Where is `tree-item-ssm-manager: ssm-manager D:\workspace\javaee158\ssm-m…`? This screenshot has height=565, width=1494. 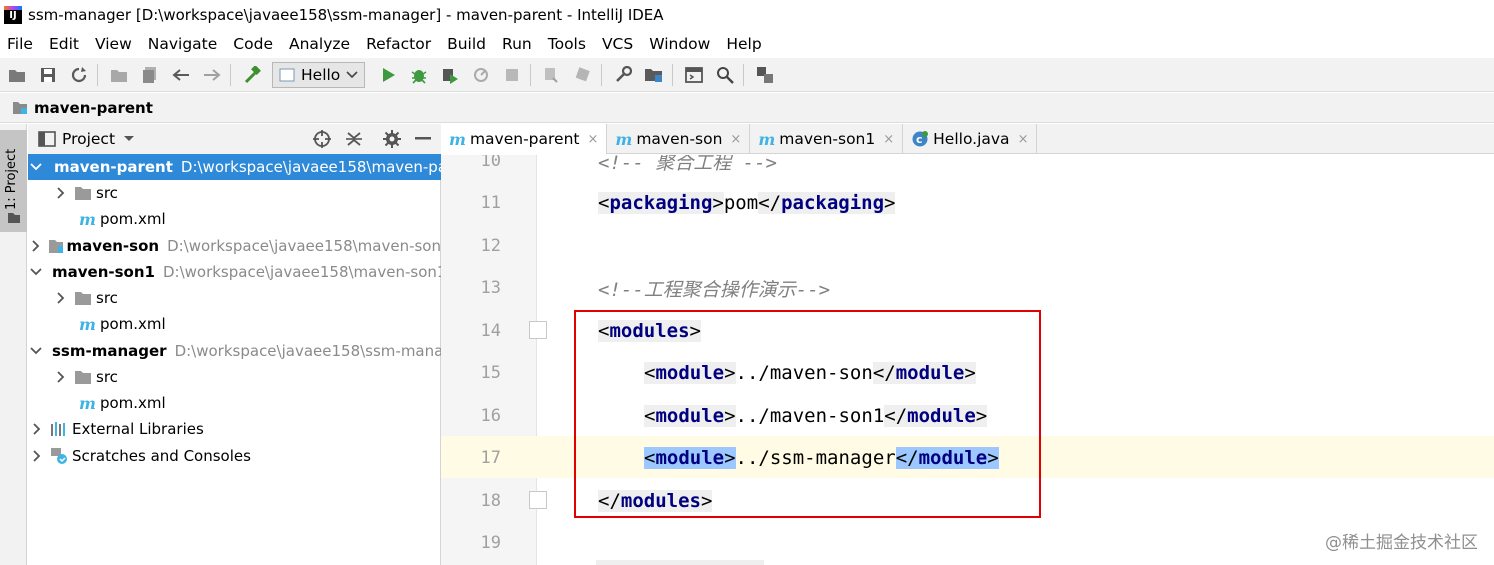
tree-item-ssm-manager: ssm-manager D:\workspace\javaee158\ssm-m… is located at coordinates (234, 351).